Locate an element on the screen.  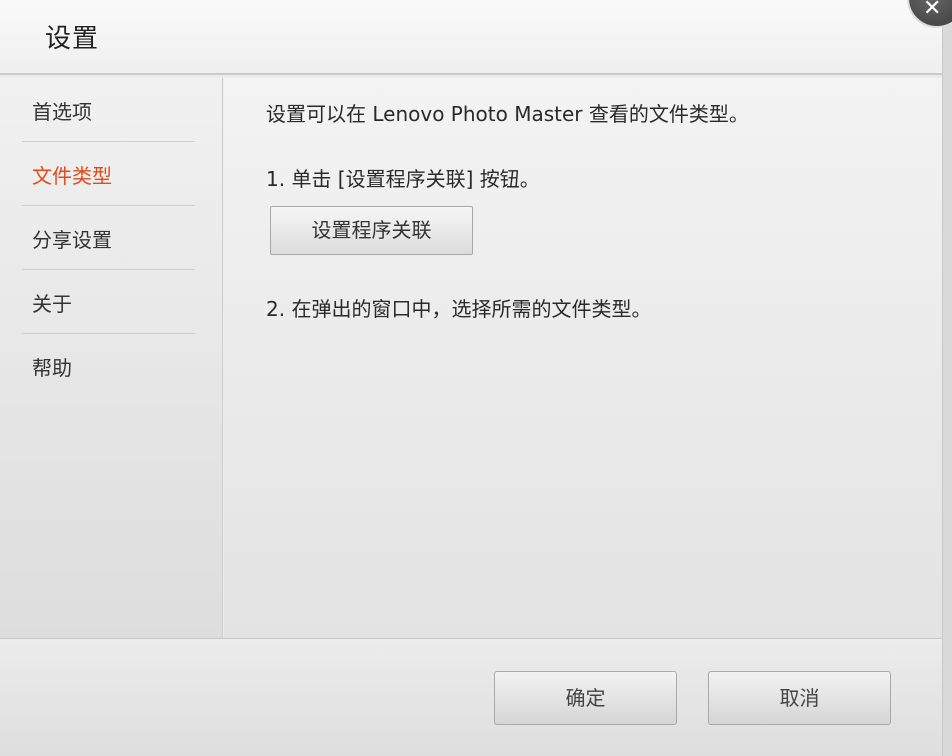
sidebar-item-share-settings: 分享设置 is located at coordinates (108, 238).